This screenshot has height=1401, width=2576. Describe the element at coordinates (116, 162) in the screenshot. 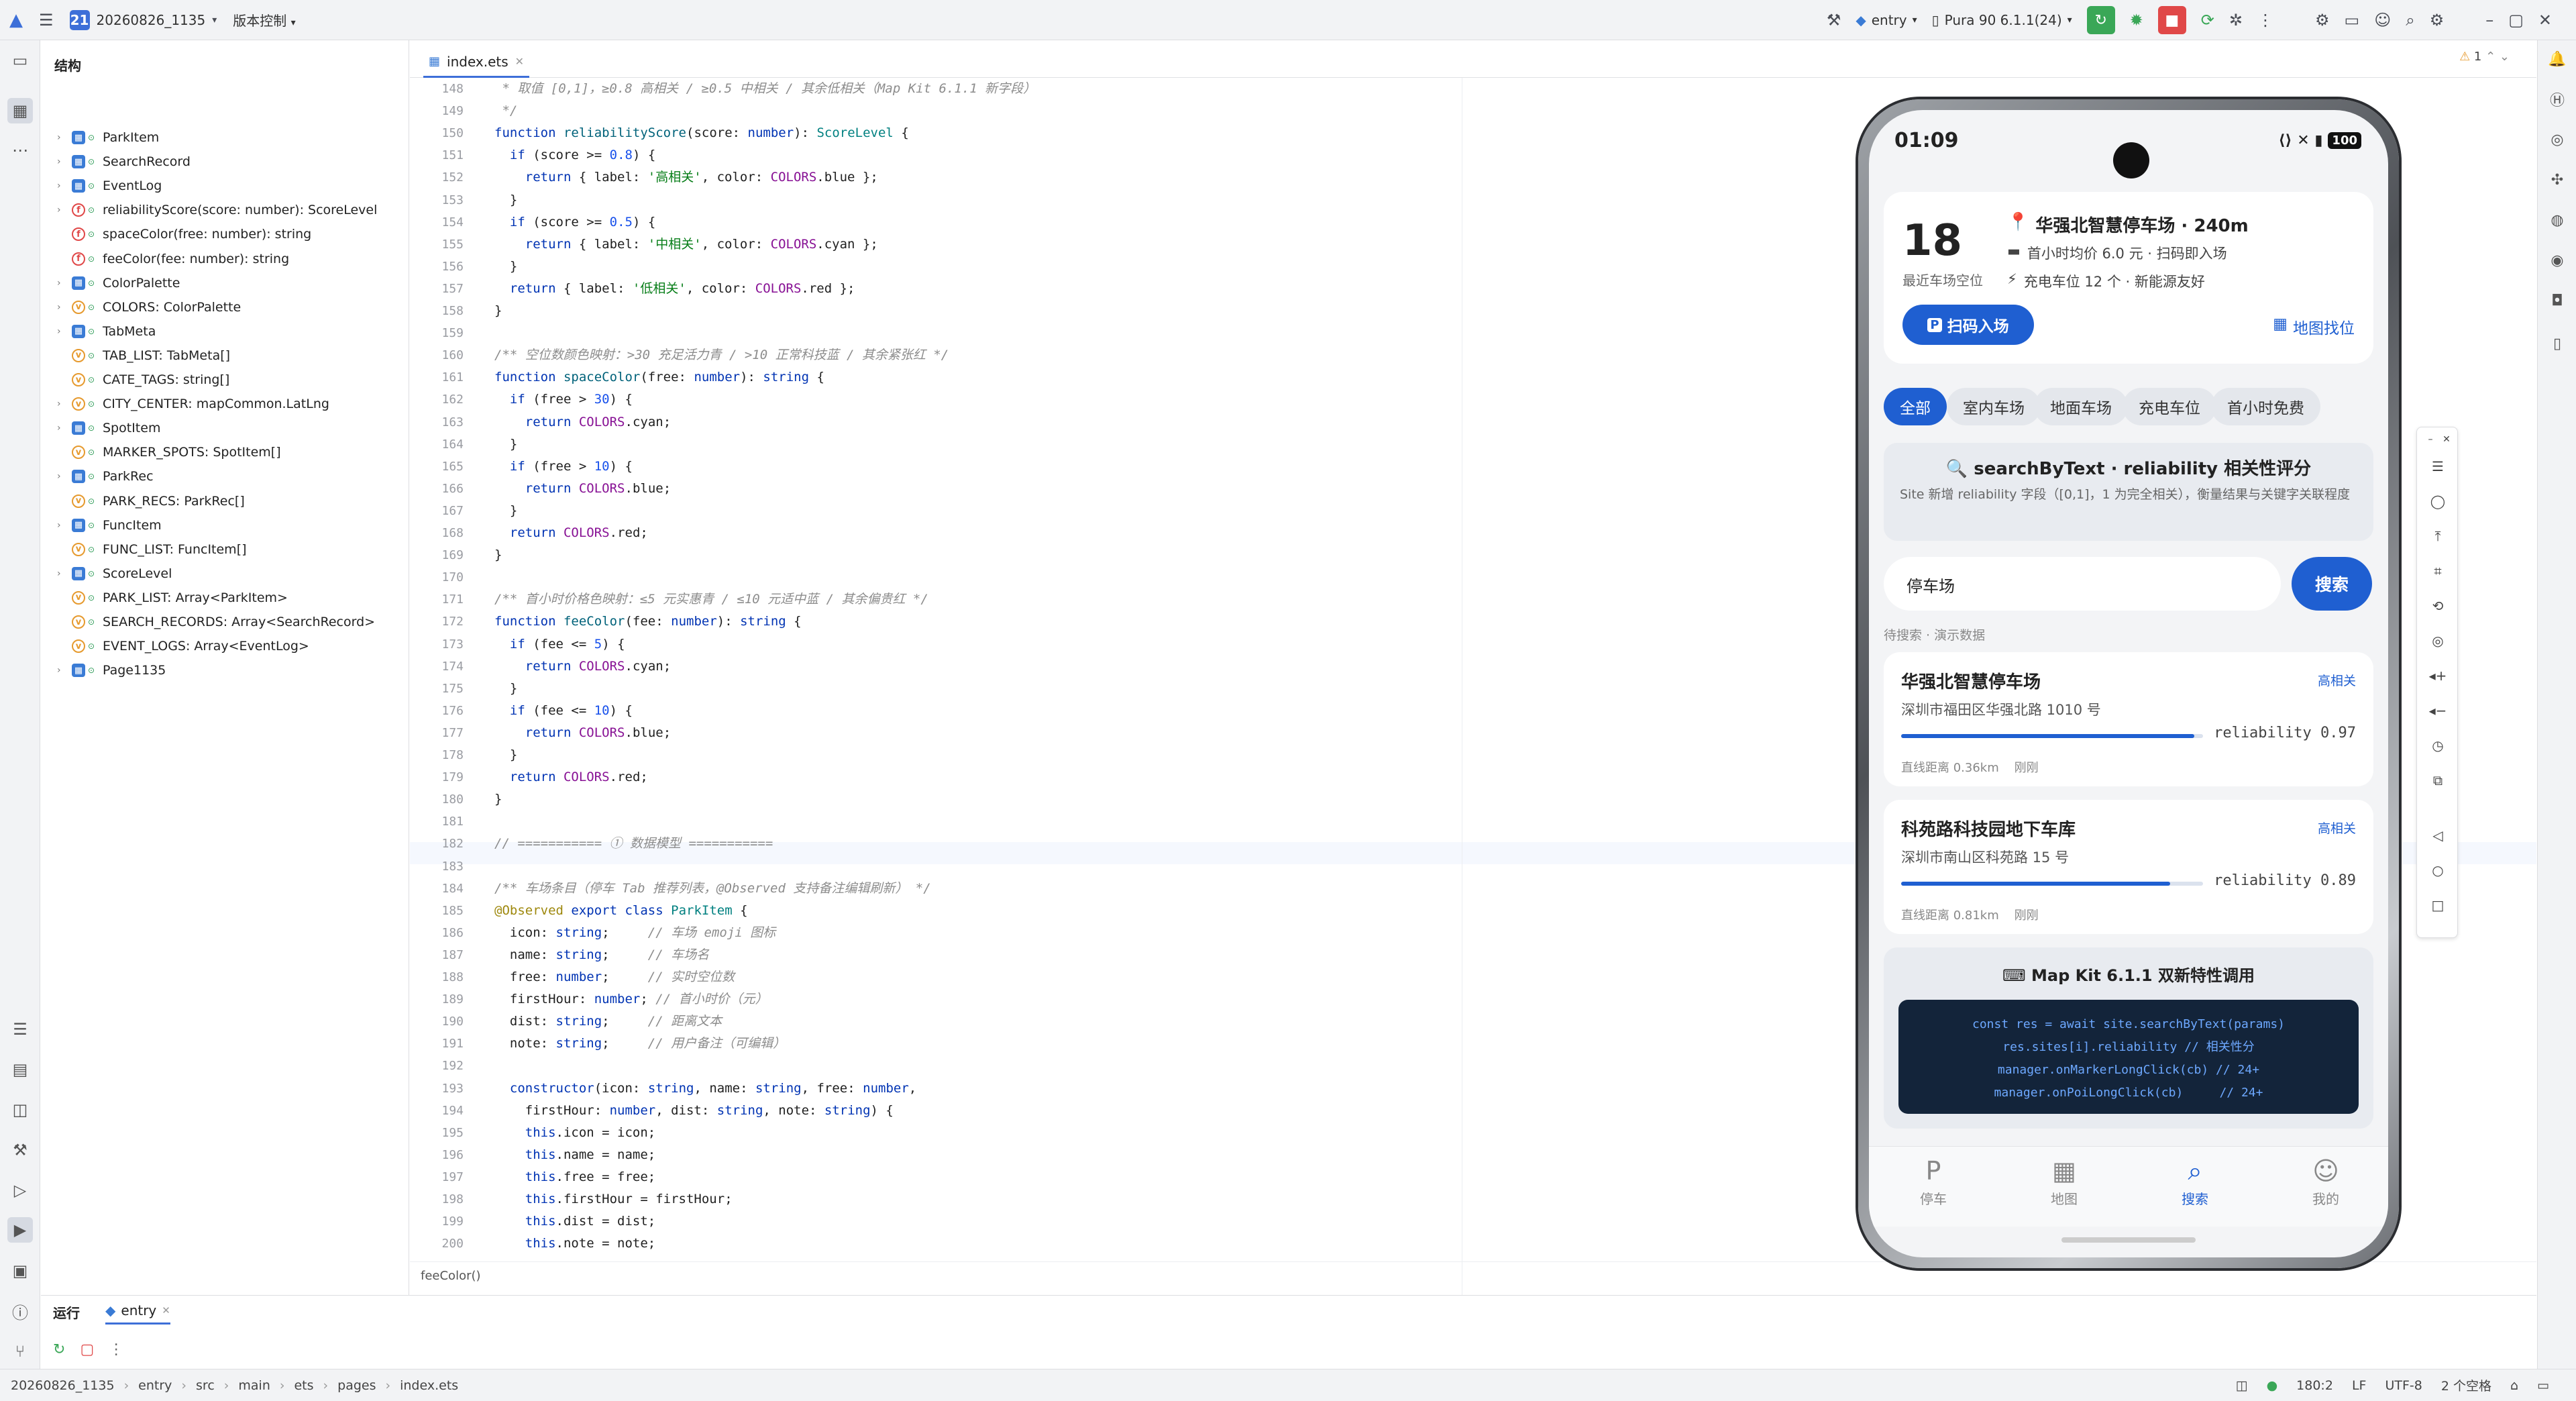

I see `structure-item: › ▦ ⊙ SearchRecord` at that location.